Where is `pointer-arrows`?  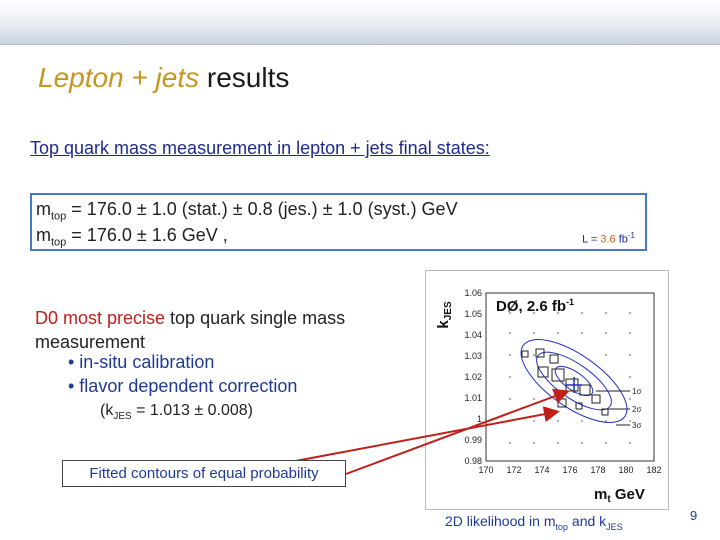
pointer-arrows is located at coordinates (429, 431).